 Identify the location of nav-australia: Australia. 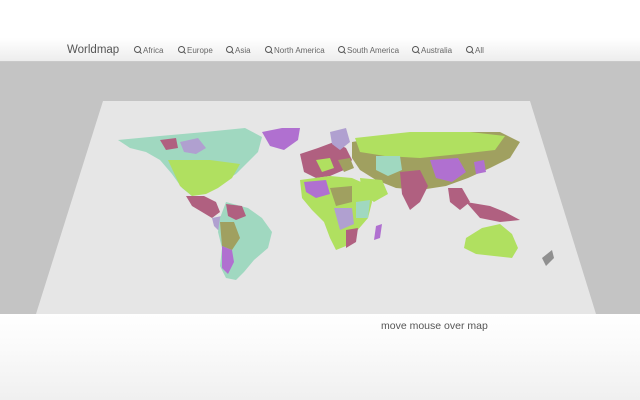
(432, 51).